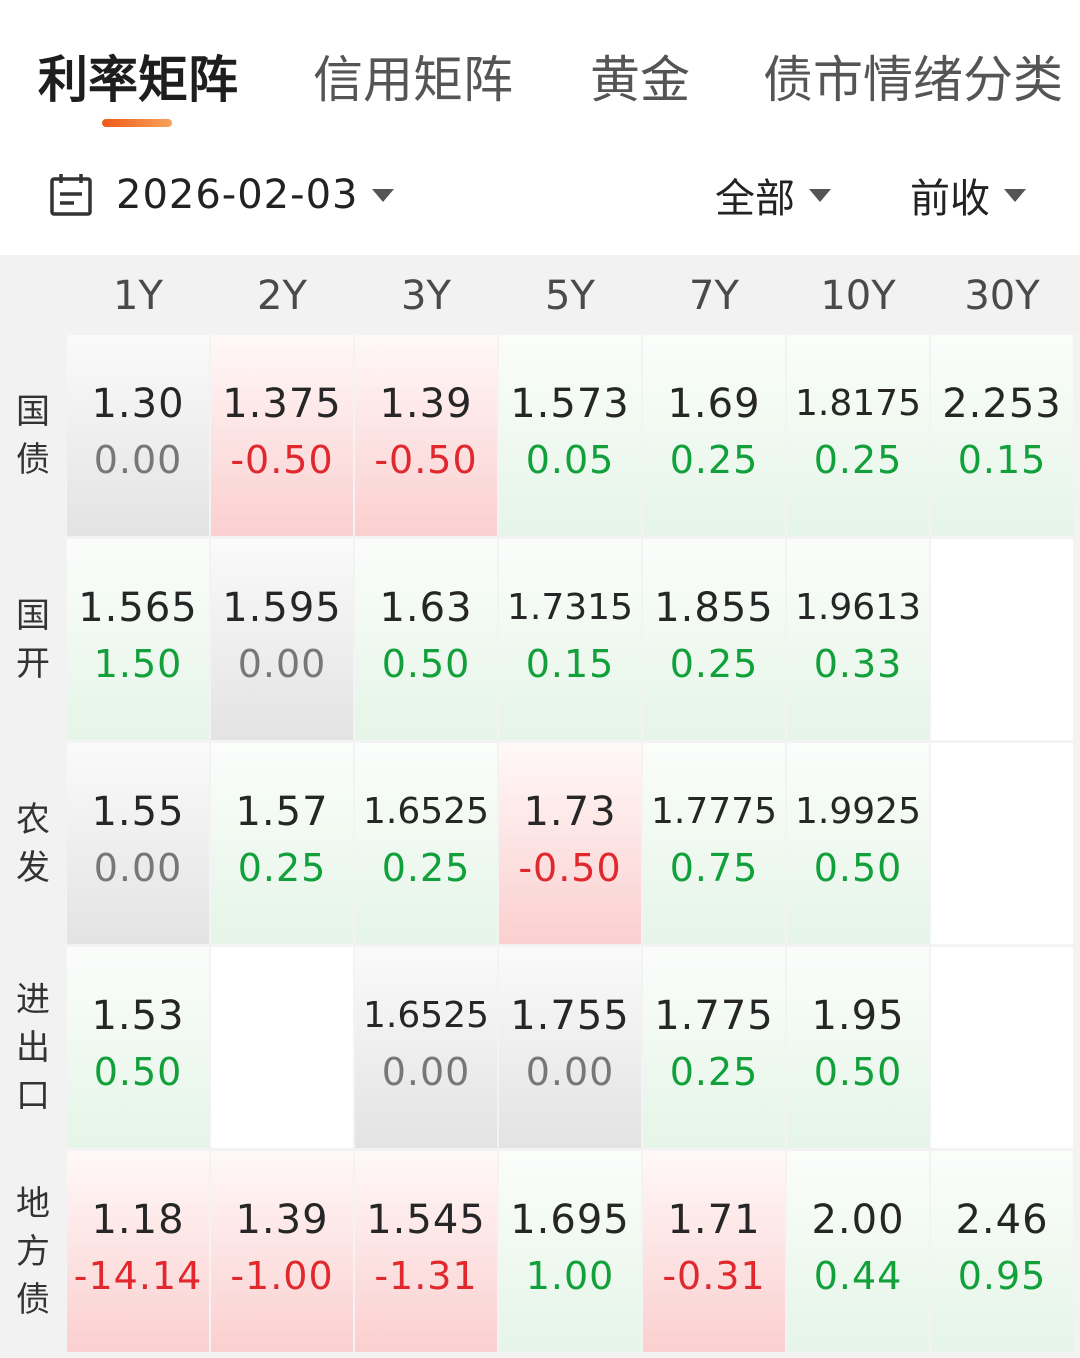  Describe the element at coordinates (858, 811) in the screenshot. I see `yield-value: 1.9925` at that location.